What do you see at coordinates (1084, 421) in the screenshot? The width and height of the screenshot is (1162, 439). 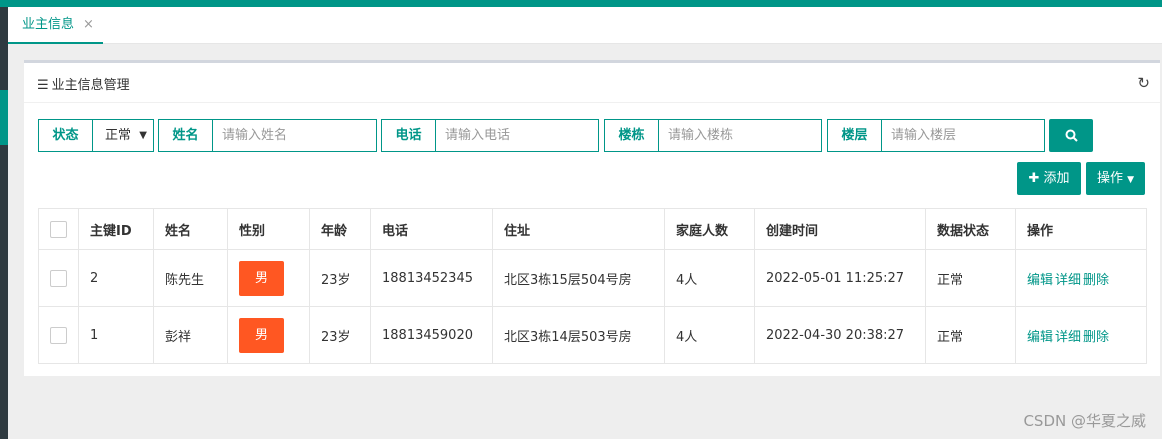 I see `watermark: CSDN @华夏之威` at bounding box center [1084, 421].